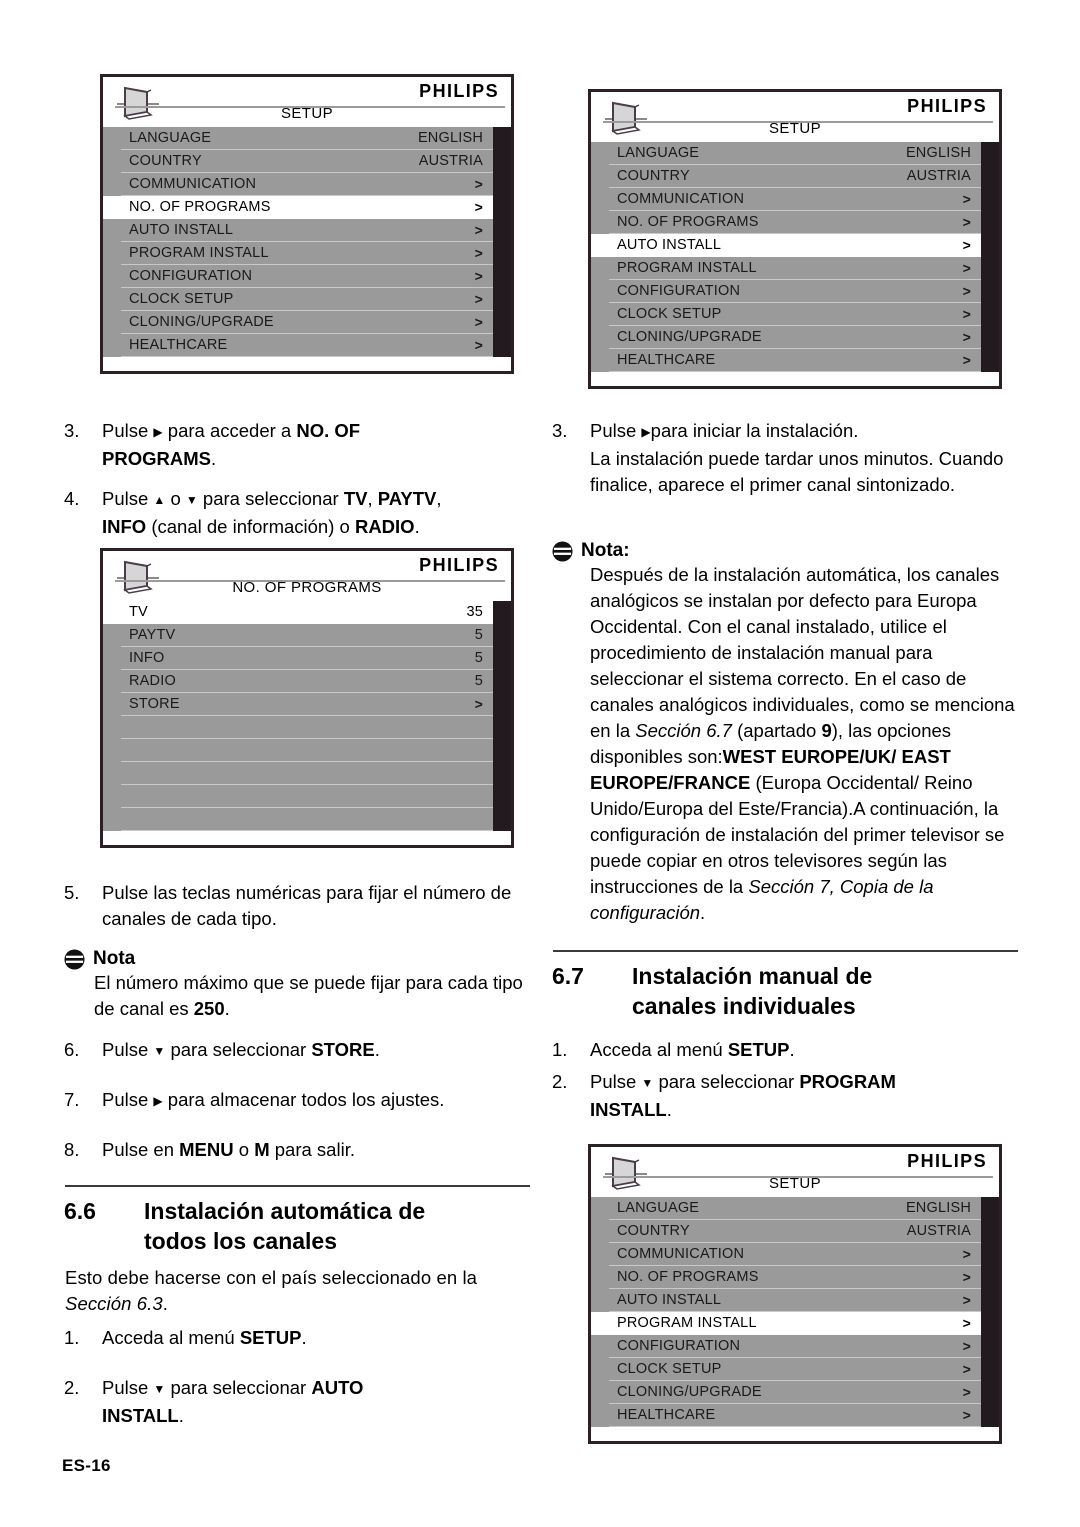 This screenshot has width=1080, height=1527. I want to click on osd-menu-row: RADIO 5, so click(307, 681).